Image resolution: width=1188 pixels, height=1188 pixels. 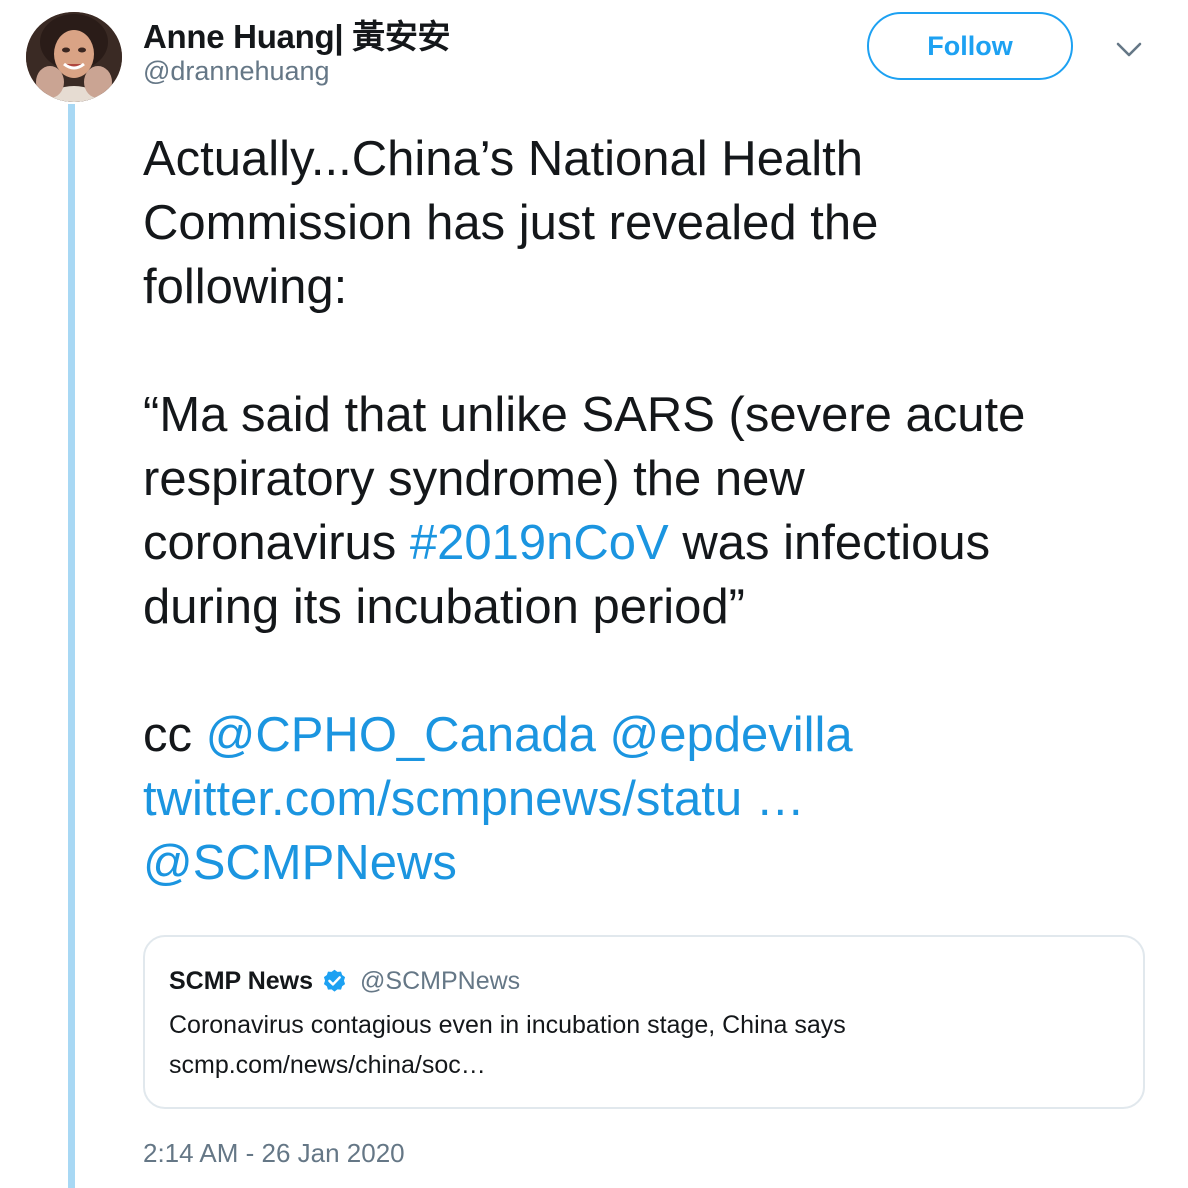 What do you see at coordinates (440, 981) in the screenshot?
I see `quoted-tweet-author-handle: @SCMPNews` at bounding box center [440, 981].